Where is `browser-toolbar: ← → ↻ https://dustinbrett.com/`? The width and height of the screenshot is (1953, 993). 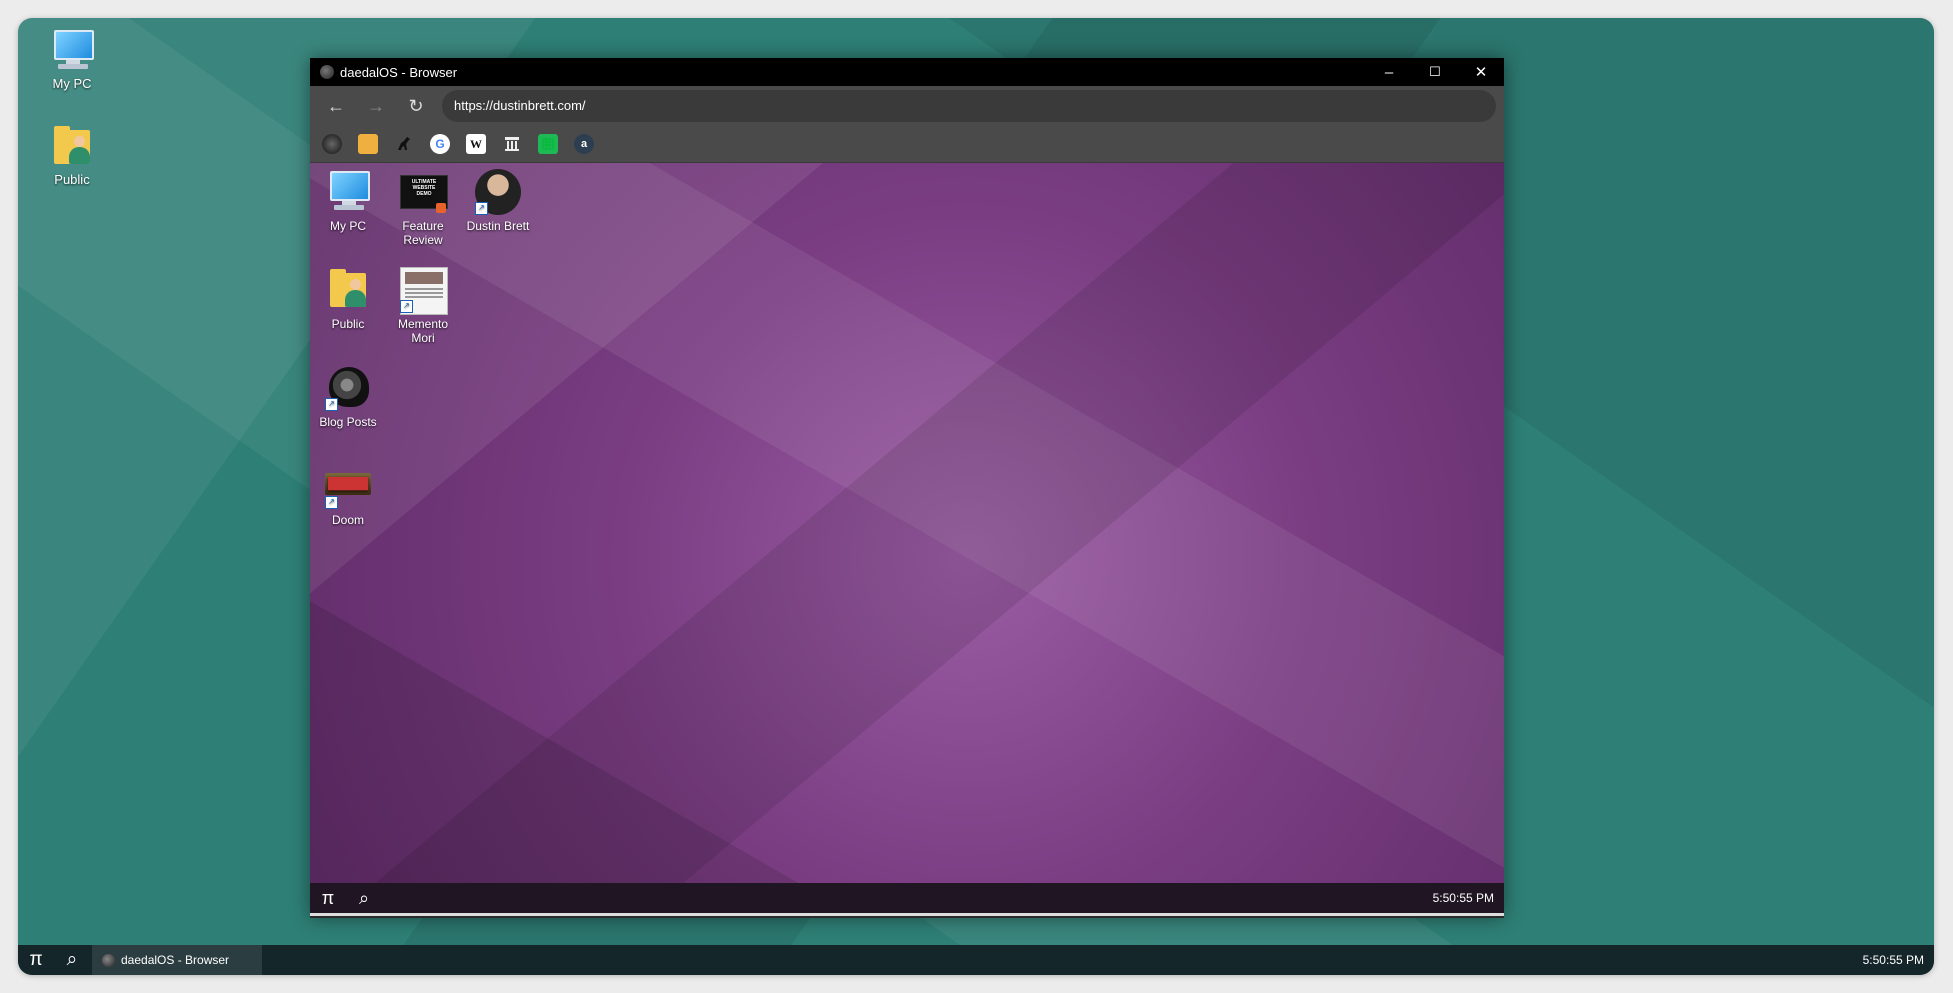 browser-toolbar: ← → ↻ https://dustinbrett.com/ is located at coordinates (907, 106).